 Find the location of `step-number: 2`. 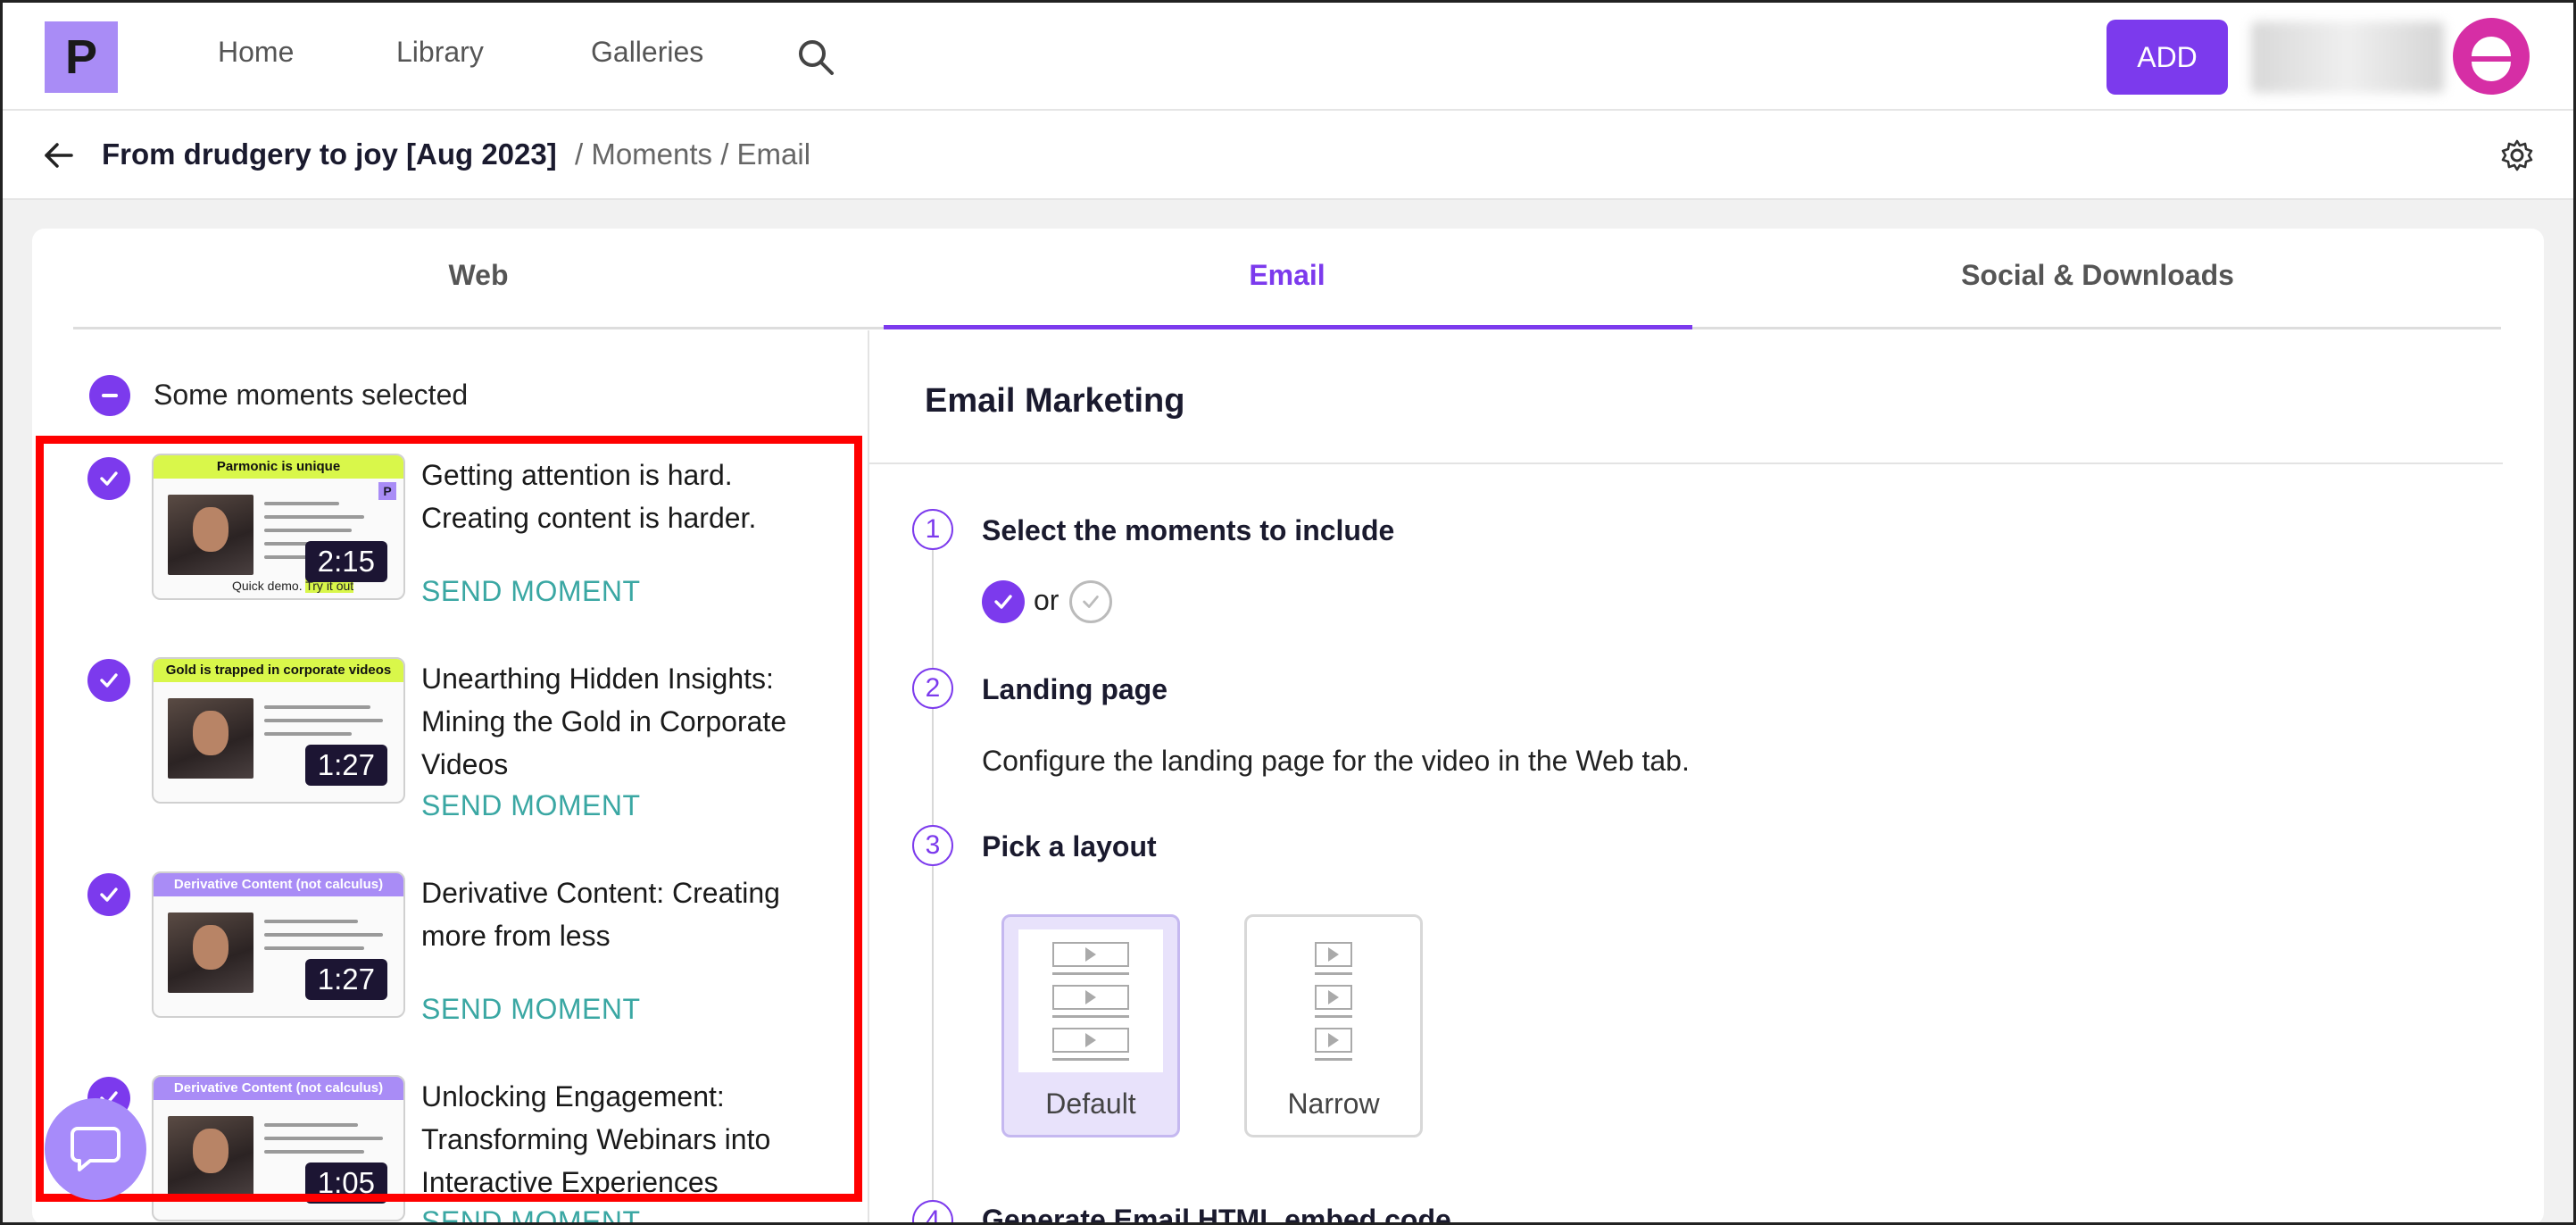

step-number: 2 is located at coordinates (932, 689).